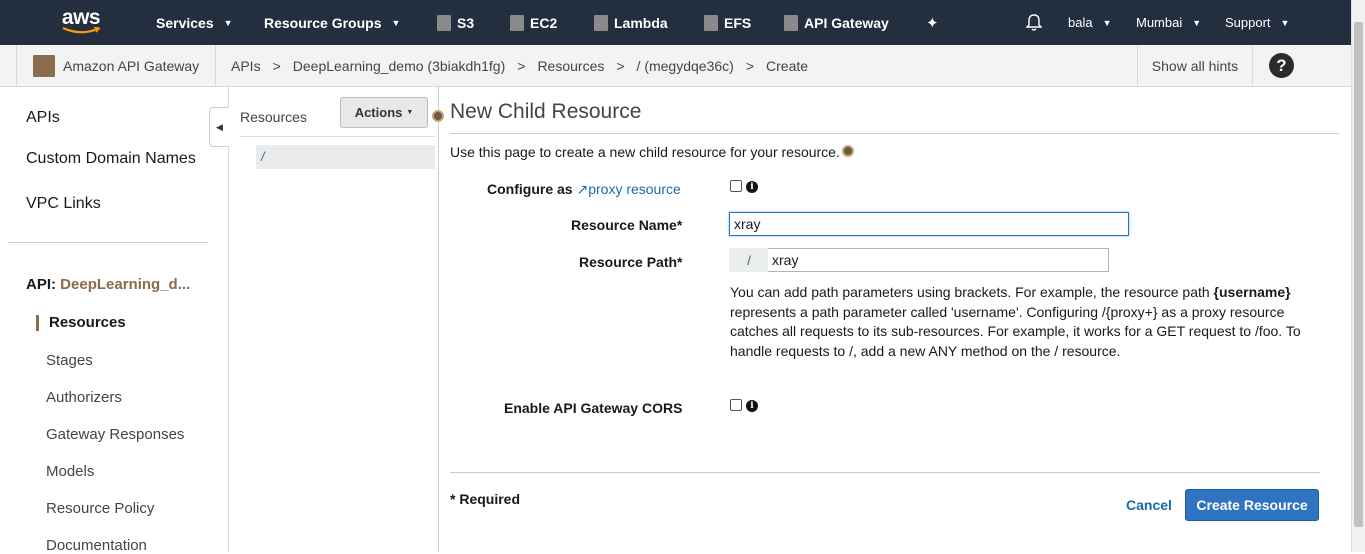 This screenshot has width=1365, height=554. Describe the element at coordinates (627, 225) in the screenshot. I see `resource-name-label: Resource Name*` at that location.